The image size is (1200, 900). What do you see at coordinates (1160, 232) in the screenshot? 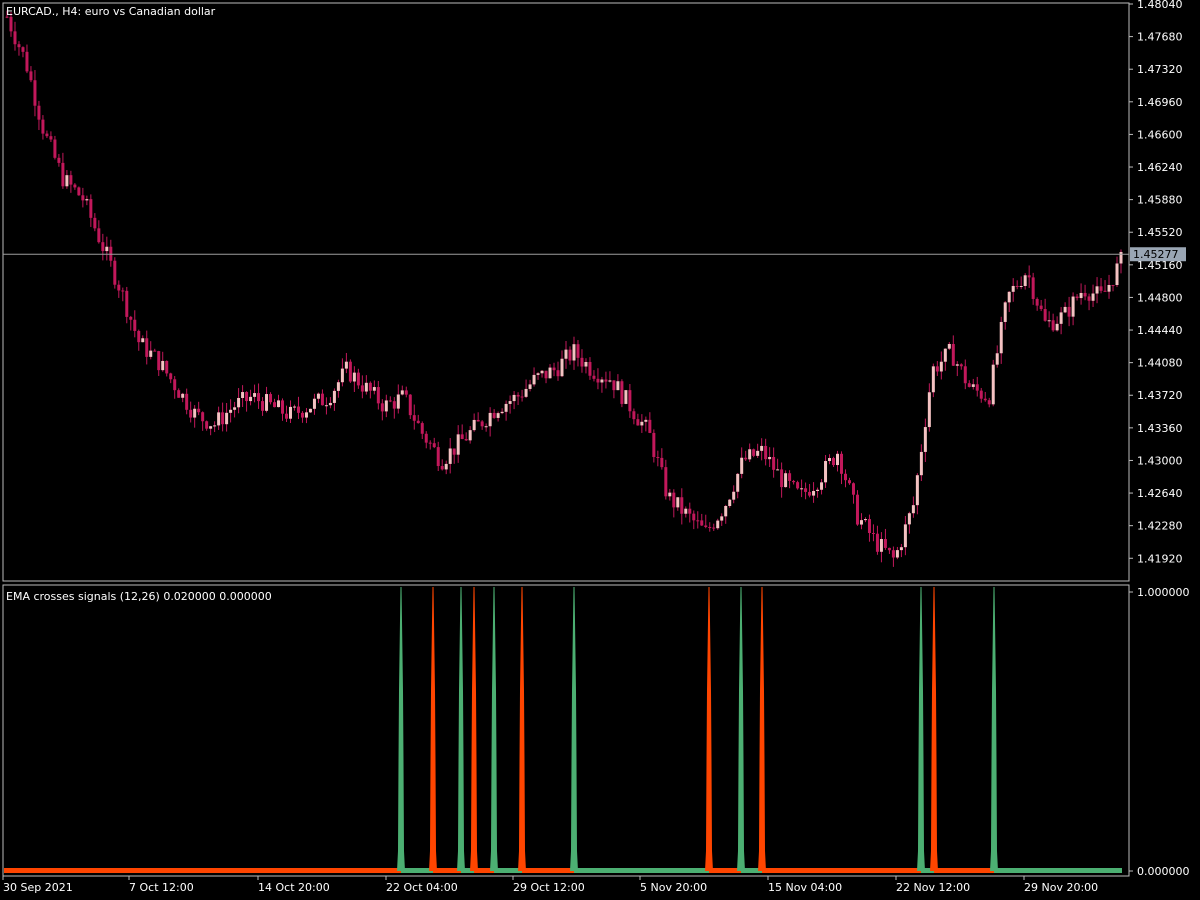
I see `price-axis-label: 1.45520` at bounding box center [1160, 232].